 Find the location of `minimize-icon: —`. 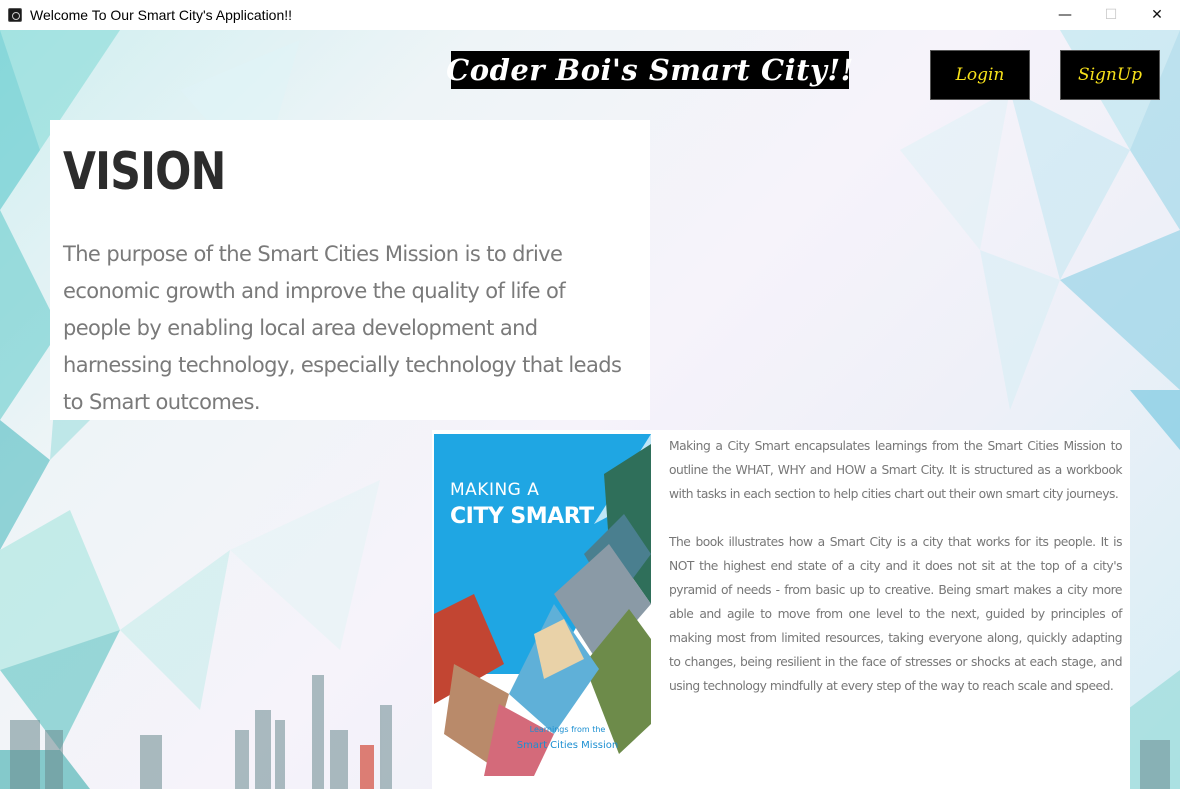

minimize-icon: — is located at coordinates (1065, 15).